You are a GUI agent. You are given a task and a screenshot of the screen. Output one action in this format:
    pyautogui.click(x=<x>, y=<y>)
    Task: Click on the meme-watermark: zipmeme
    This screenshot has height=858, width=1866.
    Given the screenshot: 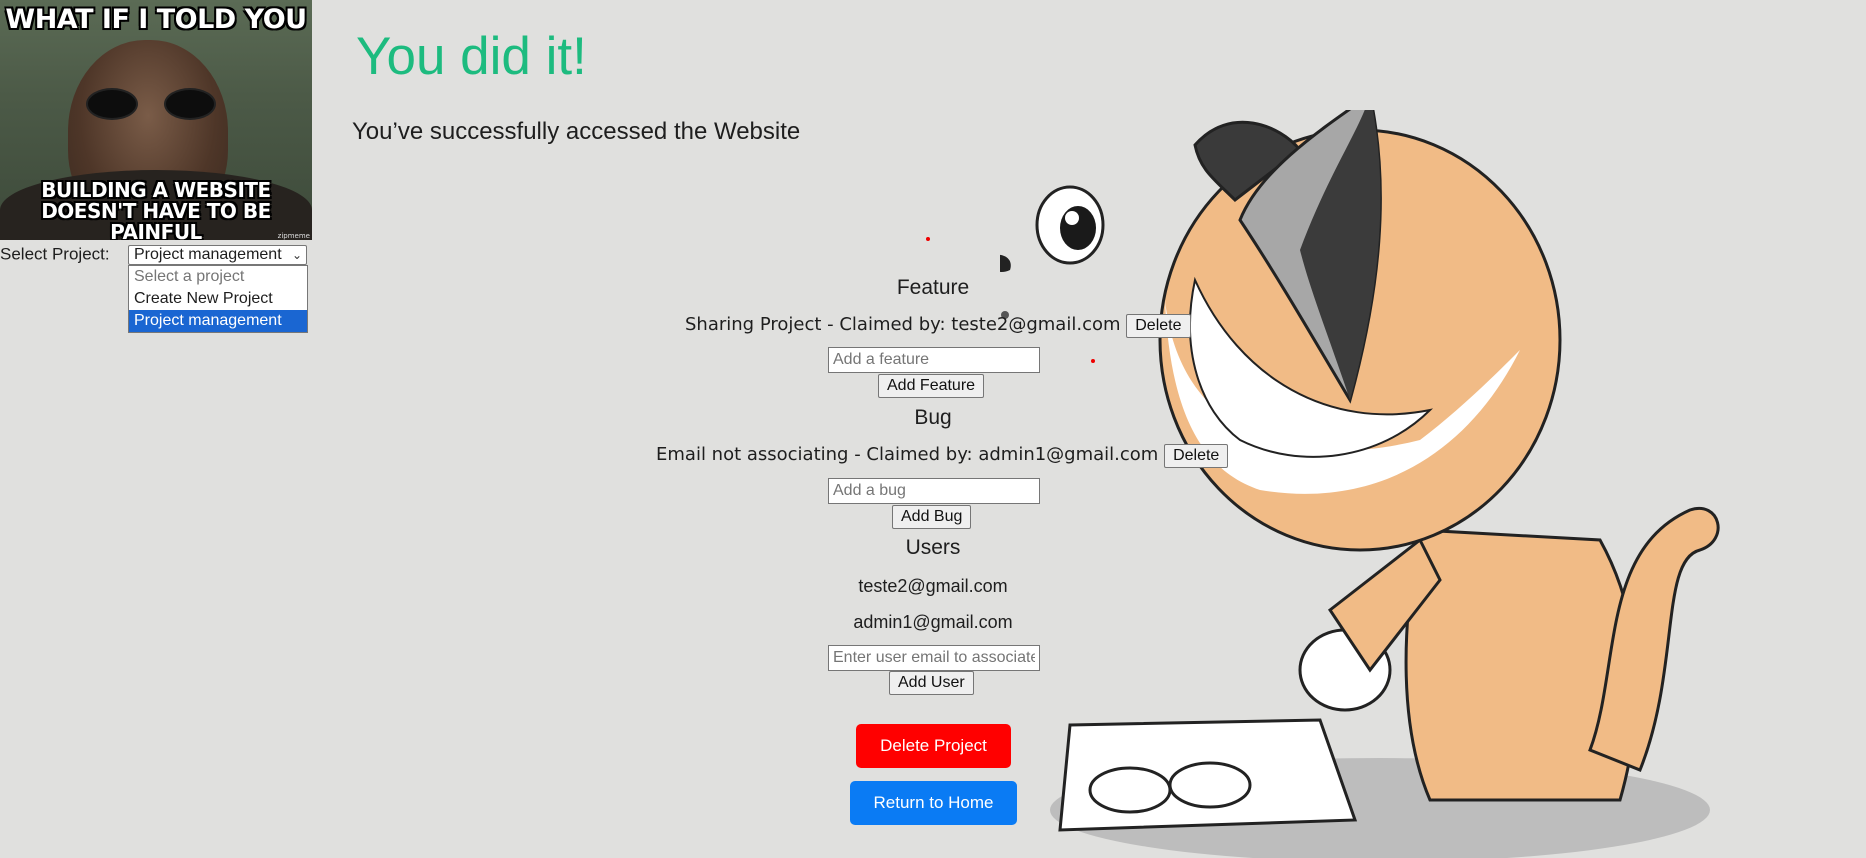 What is the action you would take?
    pyautogui.click(x=293, y=236)
    